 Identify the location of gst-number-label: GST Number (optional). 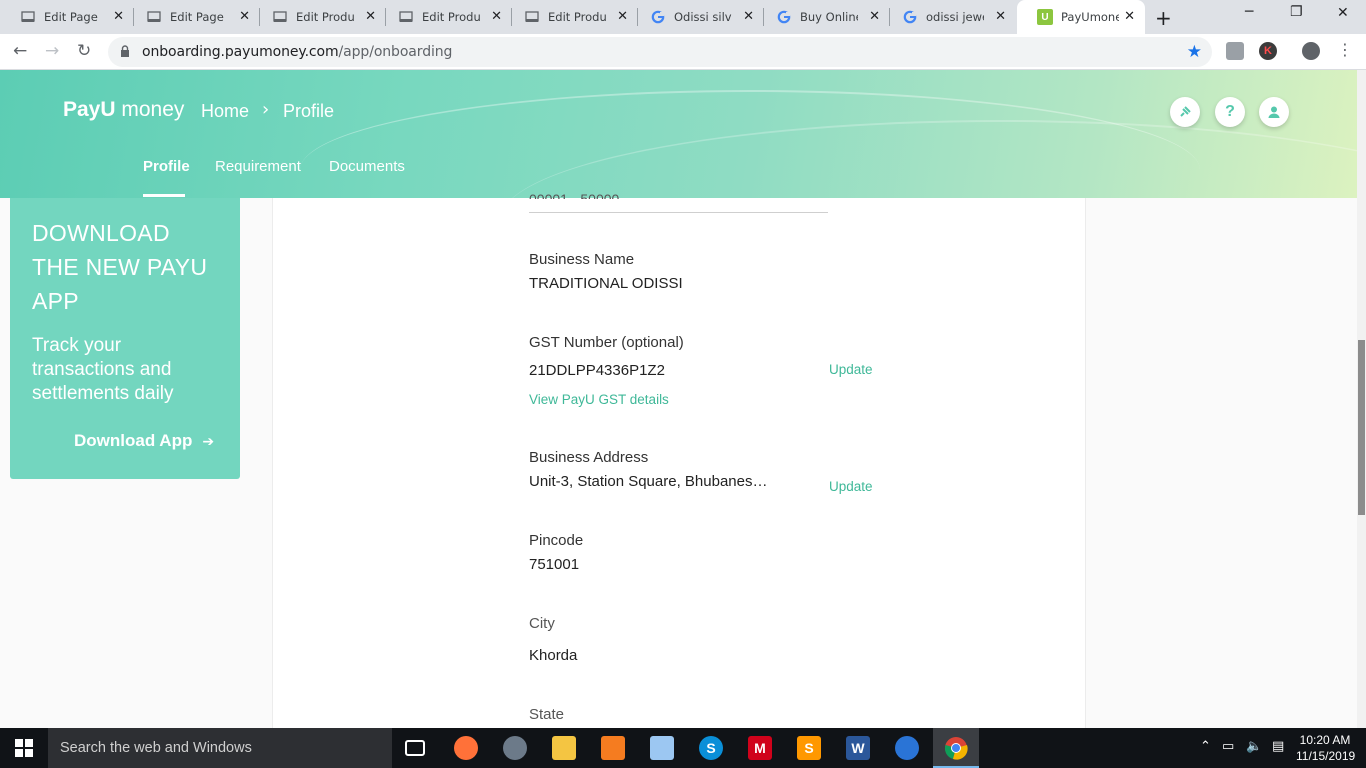
(606, 342).